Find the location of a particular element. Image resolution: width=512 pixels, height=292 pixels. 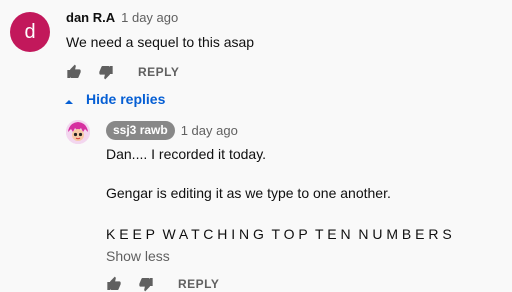

reply-author-badge: ssj3 rawb is located at coordinates (140, 130).